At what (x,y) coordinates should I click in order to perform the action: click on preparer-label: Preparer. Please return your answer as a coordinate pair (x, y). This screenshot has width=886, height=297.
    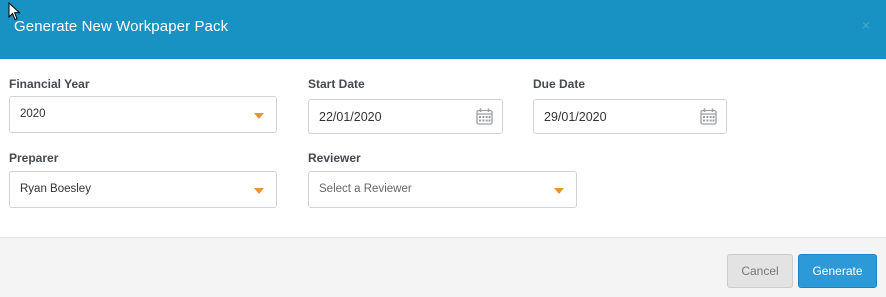
    Looking at the image, I should click on (34, 158).